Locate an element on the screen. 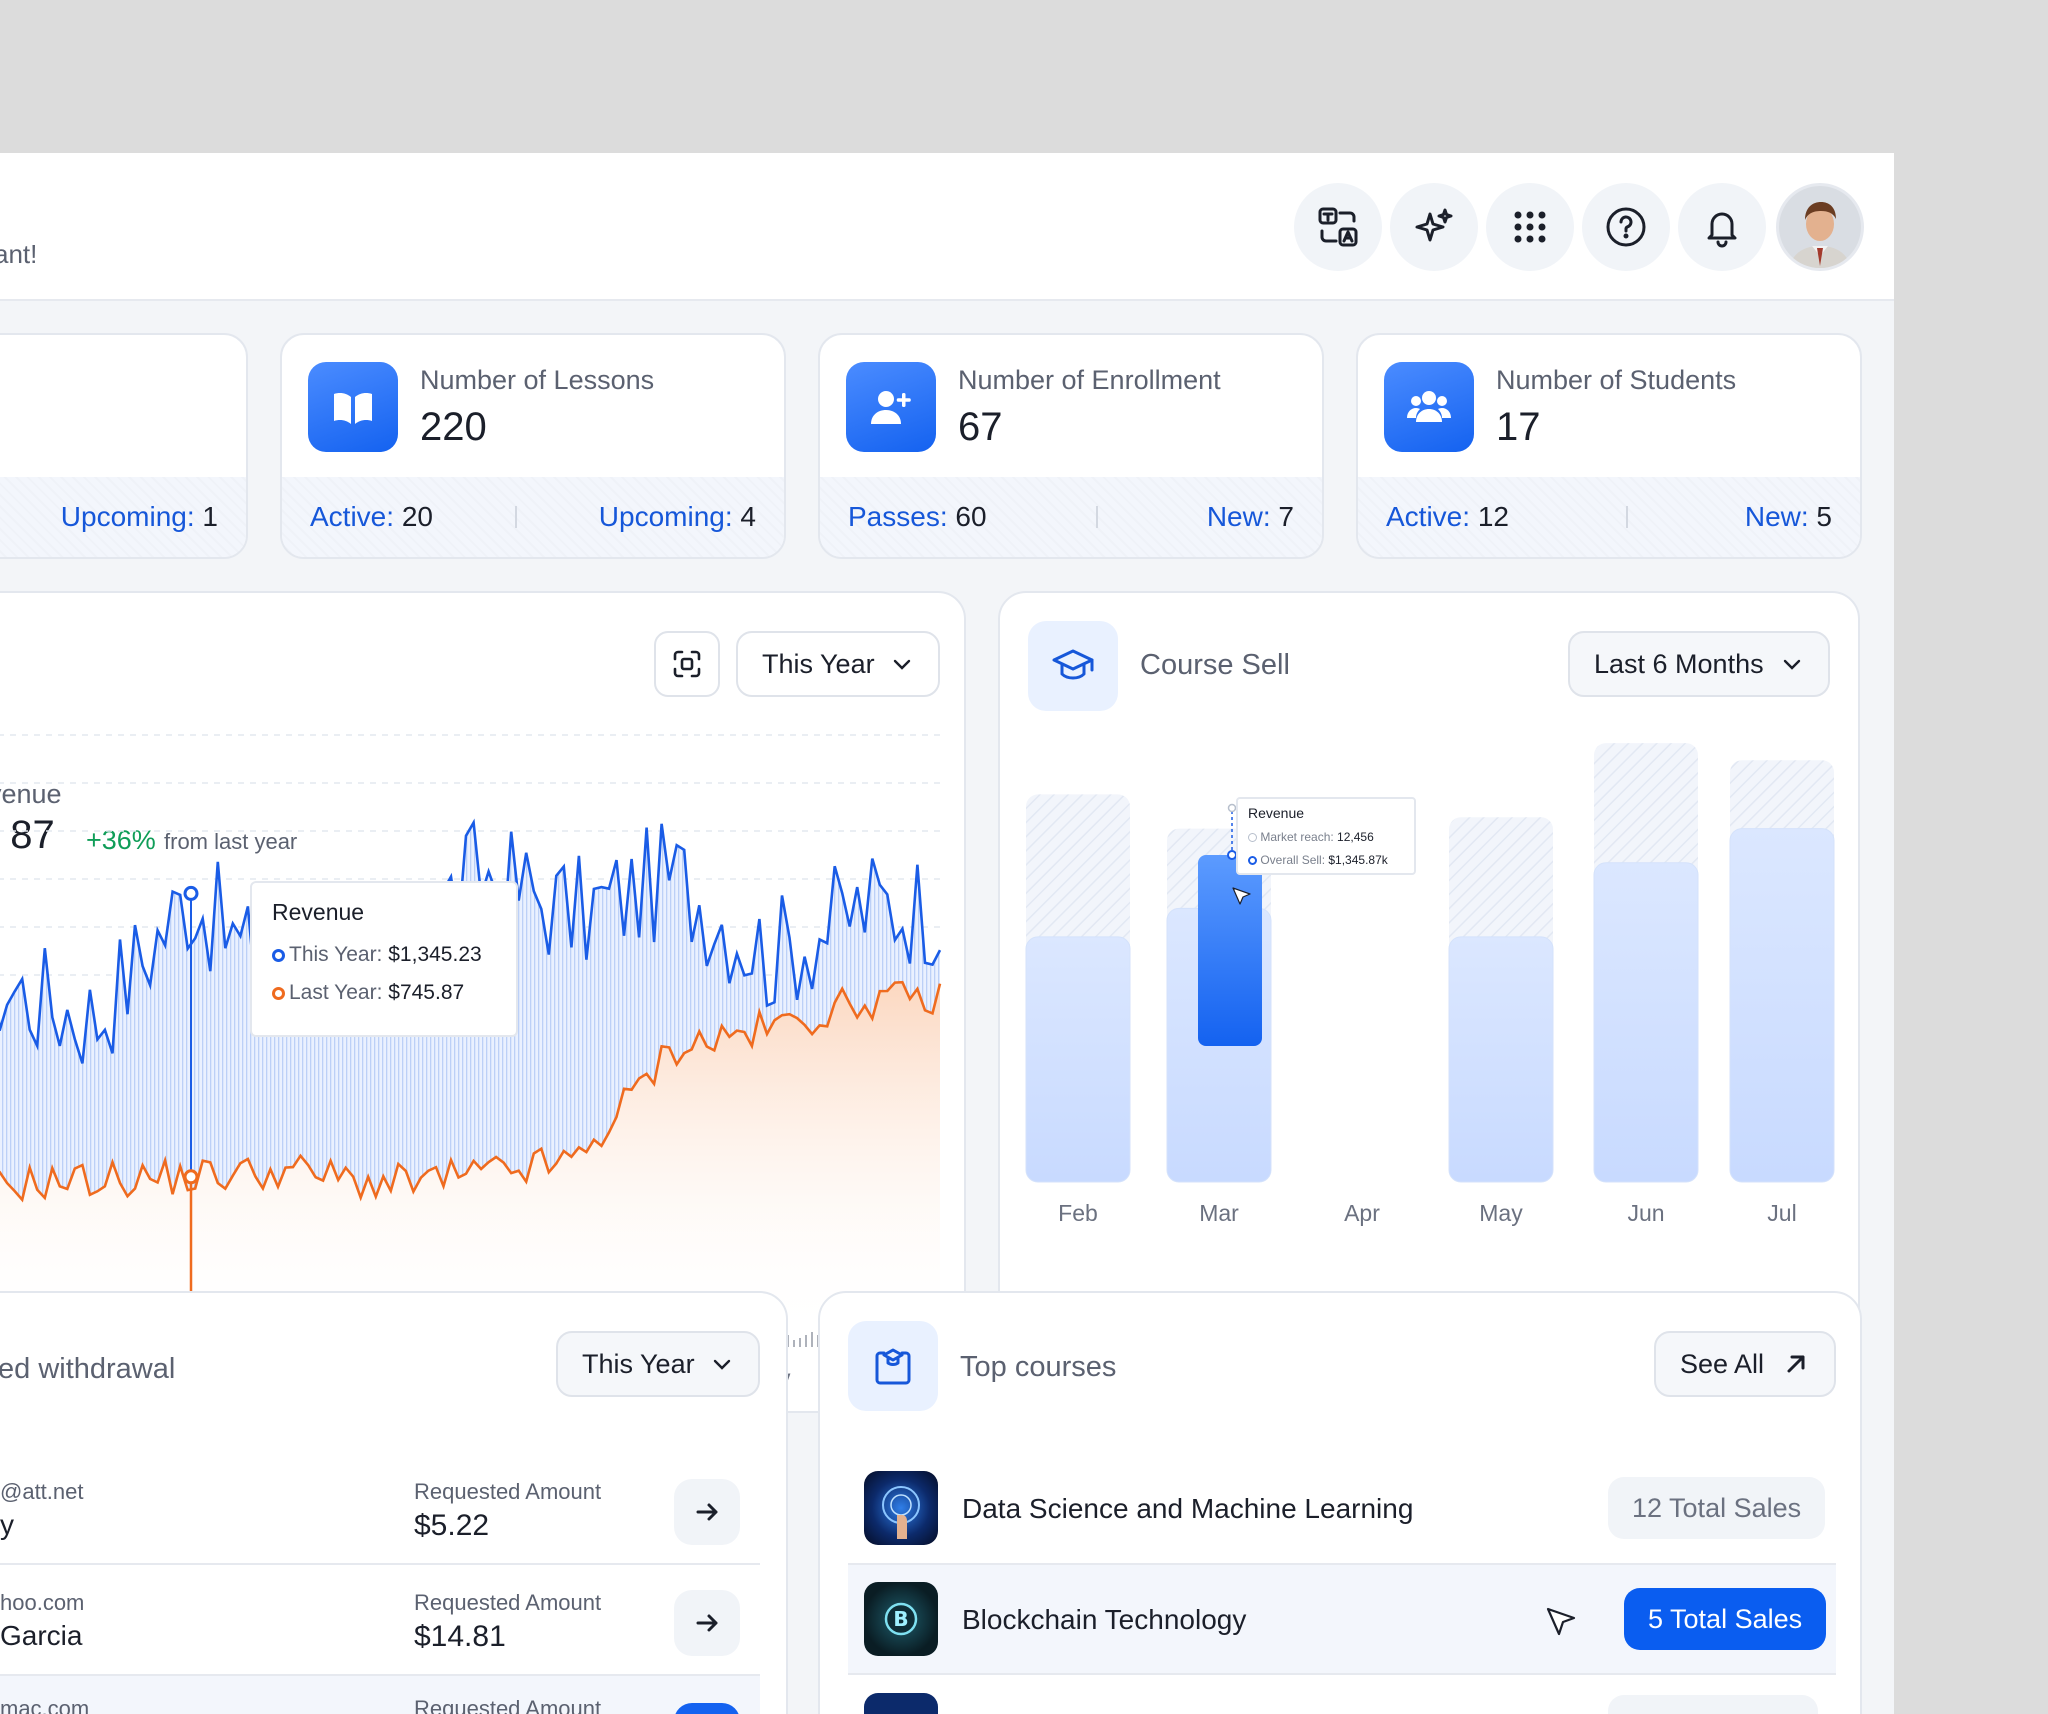 This screenshot has width=2048, height=1714. translate-button is located at coordinates (1338, 227).